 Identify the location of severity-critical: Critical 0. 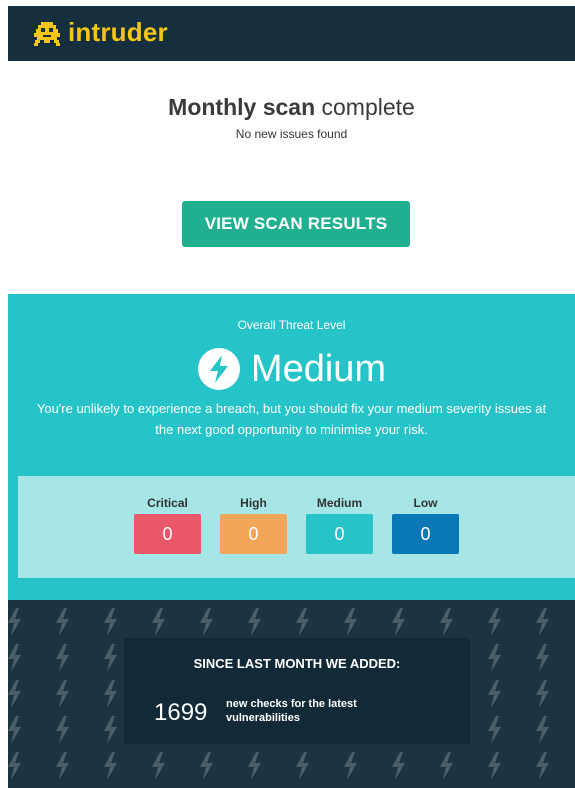
(167, 525).